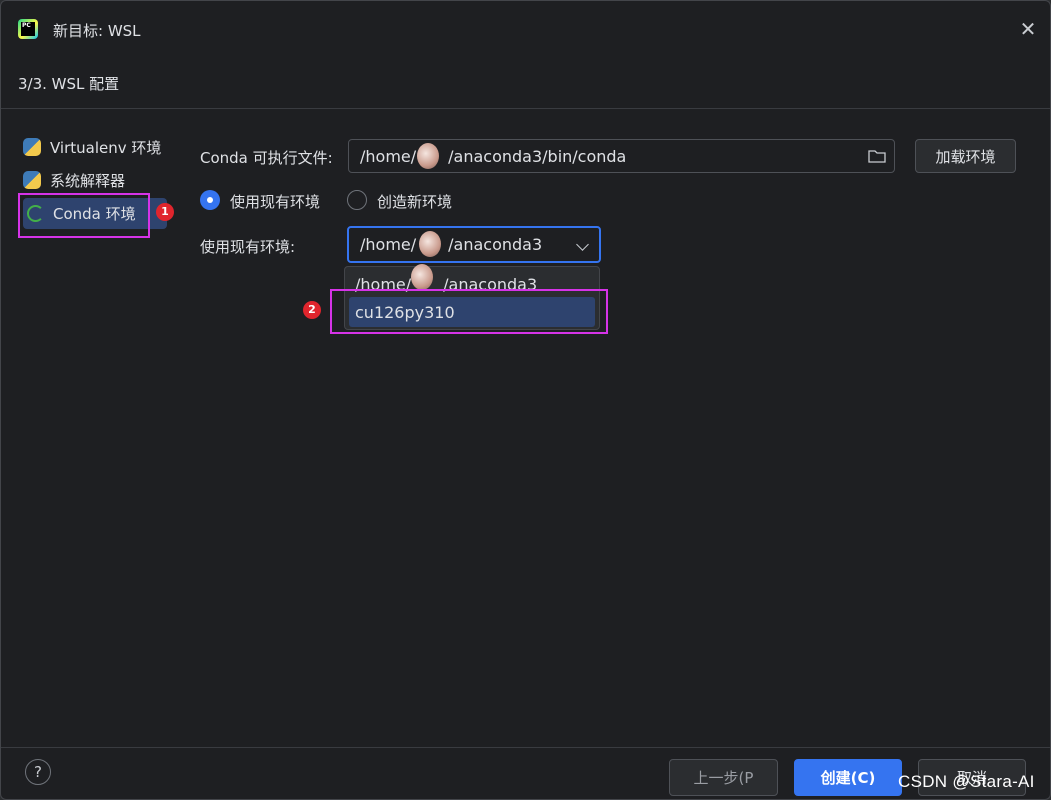  I want to click on radio-new-env, so click(357, 200).